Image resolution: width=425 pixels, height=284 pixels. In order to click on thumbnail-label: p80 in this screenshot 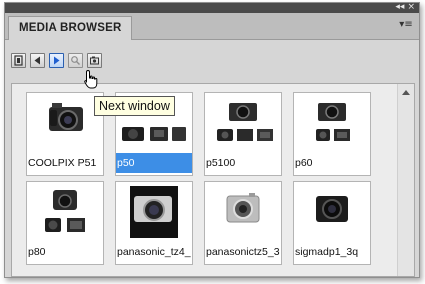, I will do `click(37, 252)`.